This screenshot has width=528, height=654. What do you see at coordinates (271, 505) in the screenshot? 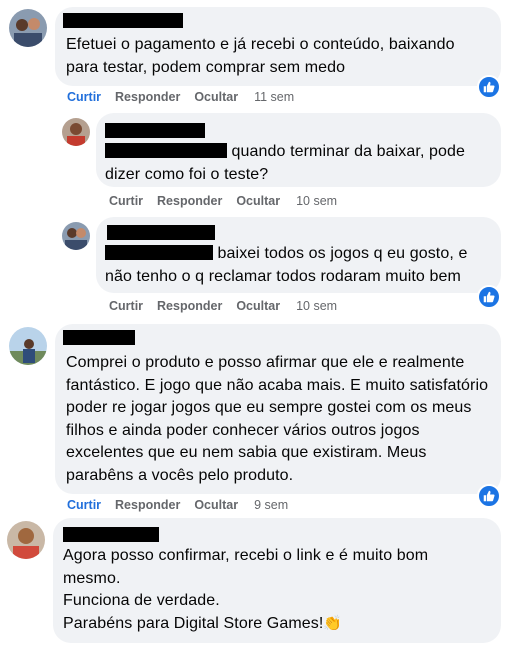
I see `timestamp: 9 sem` at bounding box center [271, 505].